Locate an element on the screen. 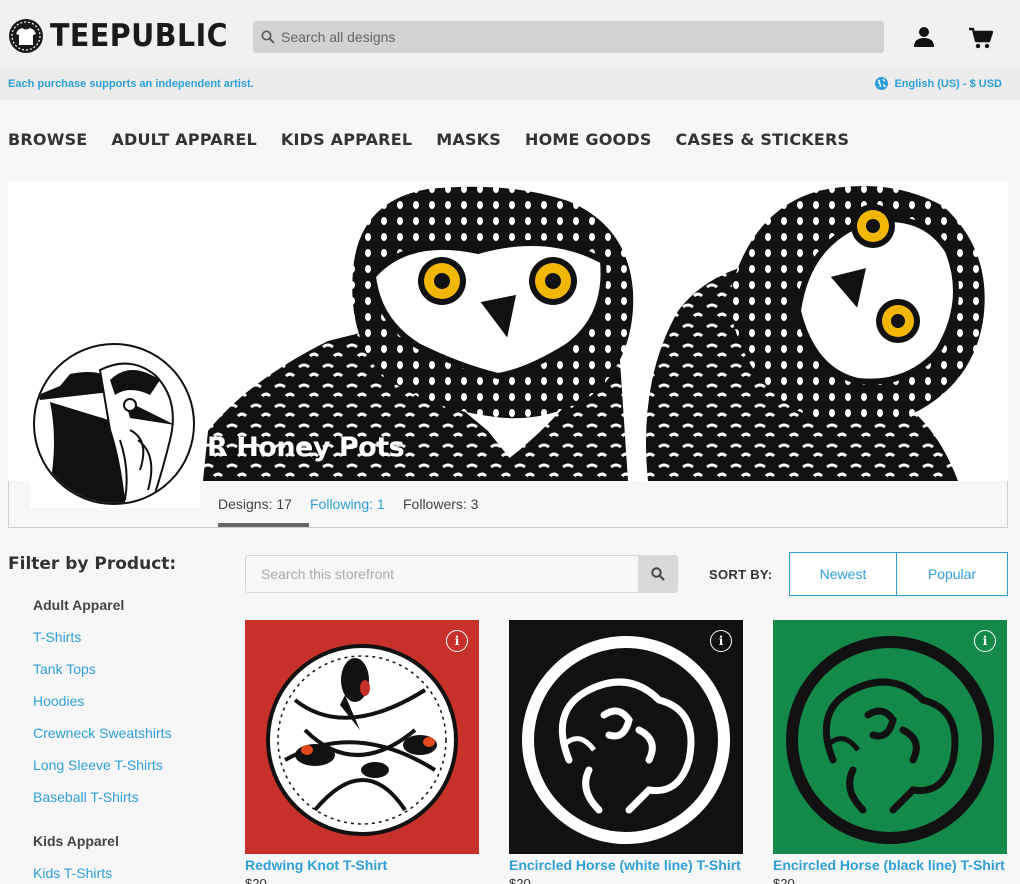 Image resolution: width=1020 pixels, height=884 pixels. language-selector: English (US) - $ USD is located at coordinates (938, 83).